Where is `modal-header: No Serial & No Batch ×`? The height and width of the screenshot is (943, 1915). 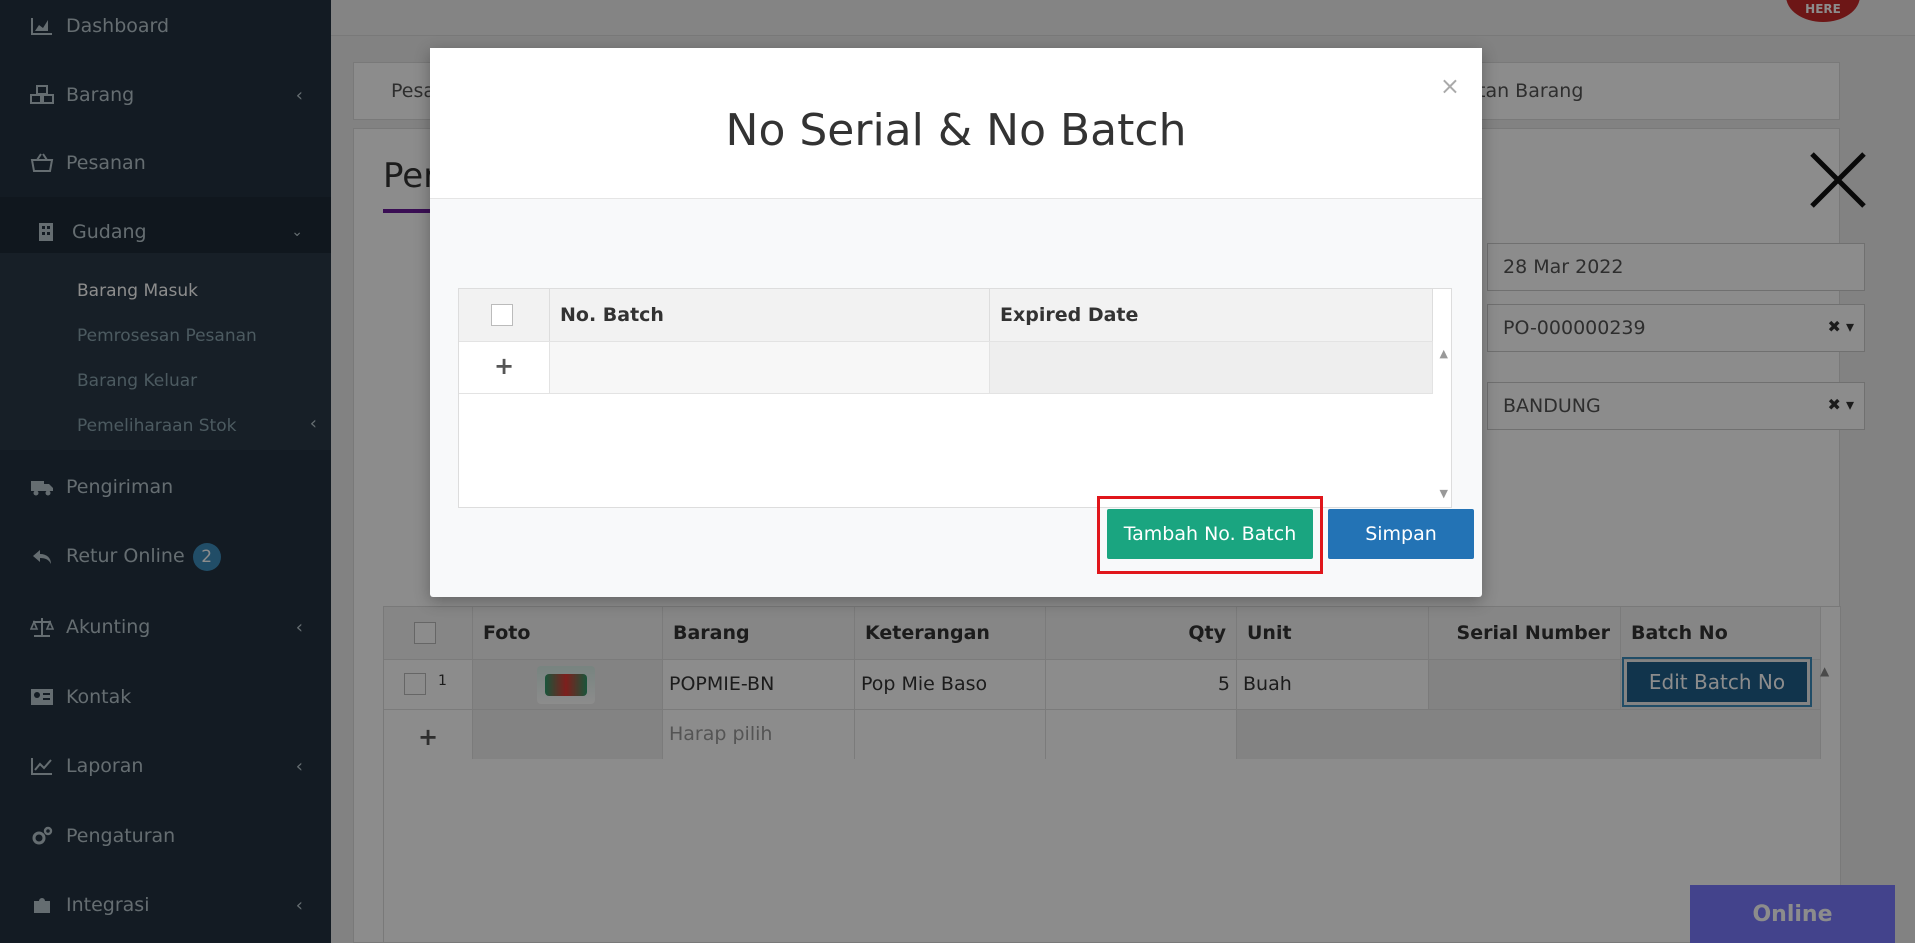 modal-header: No Serial & No Batch × is located at coordinates (956, 123).